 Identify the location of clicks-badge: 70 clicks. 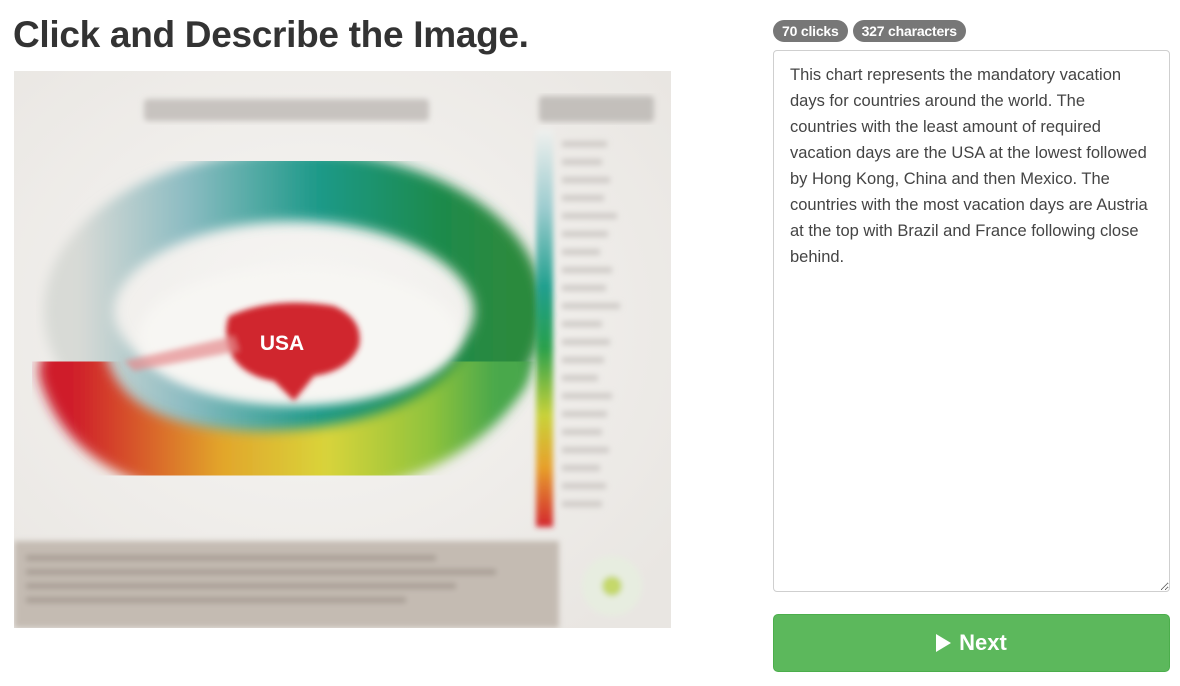
(810, 31).